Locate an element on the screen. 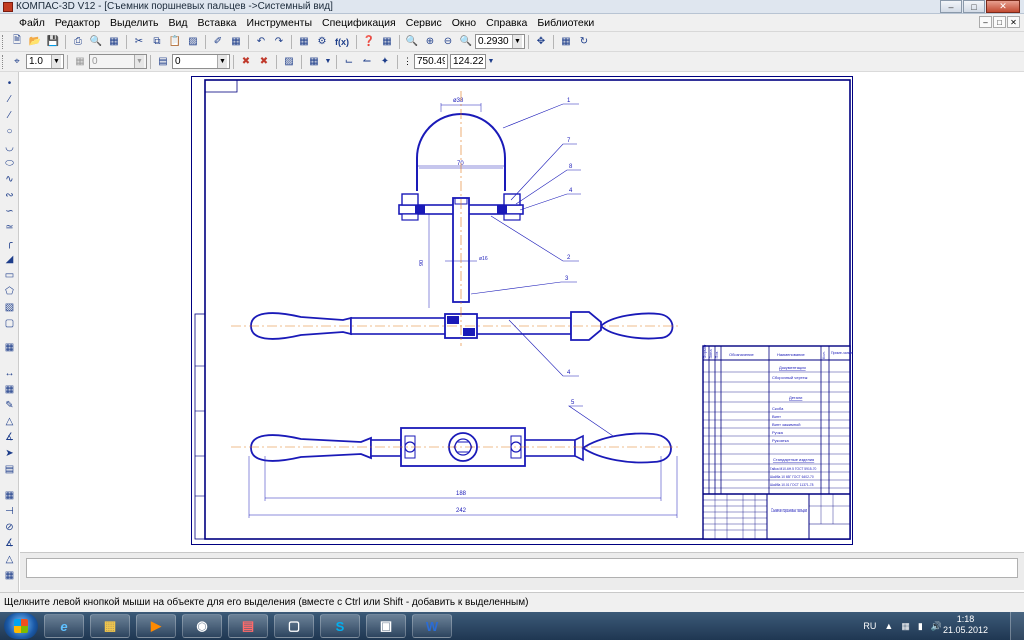  library-manager-icon: ⚙ is located at coordinates (322, 42).